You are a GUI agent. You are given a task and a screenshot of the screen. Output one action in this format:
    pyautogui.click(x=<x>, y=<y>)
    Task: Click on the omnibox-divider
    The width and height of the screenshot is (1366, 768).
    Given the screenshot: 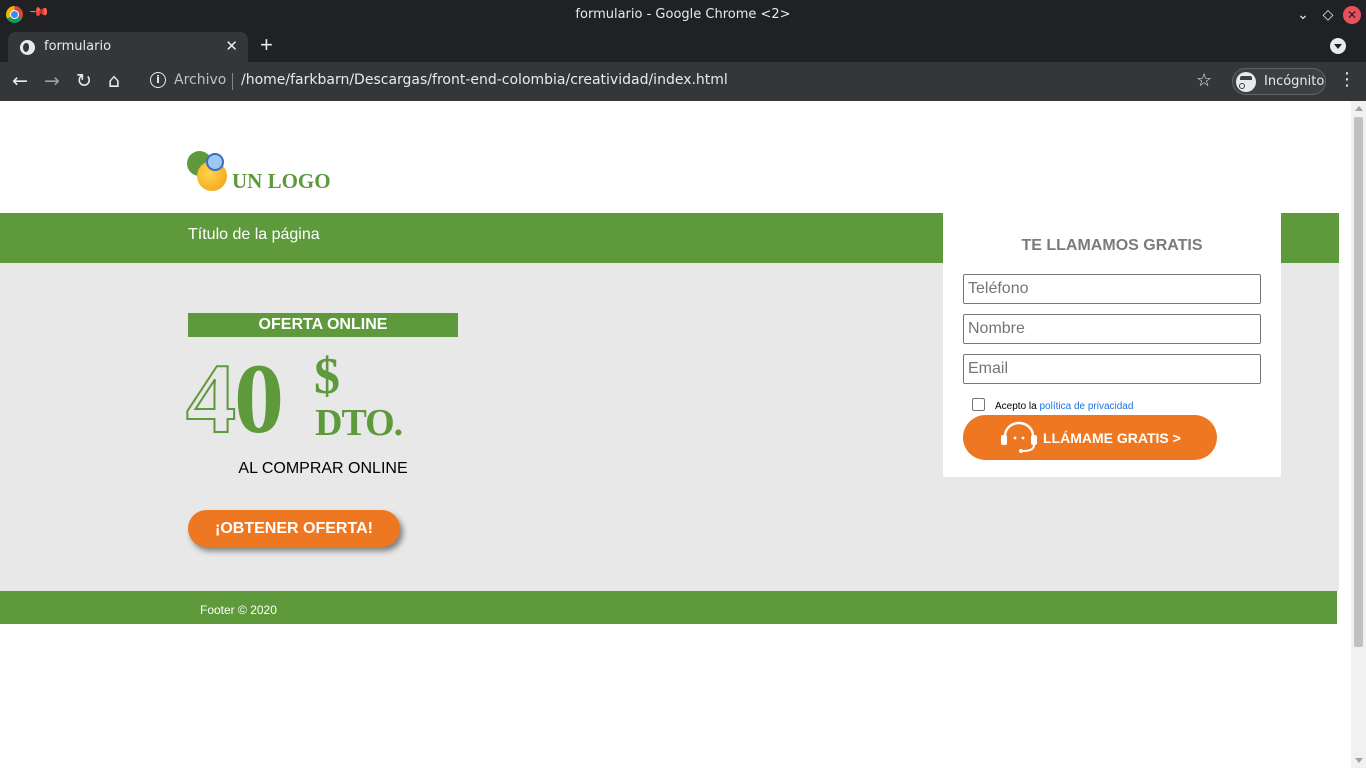 What is the action you would take?
    pyautogui.click(x=232, y=81)
    